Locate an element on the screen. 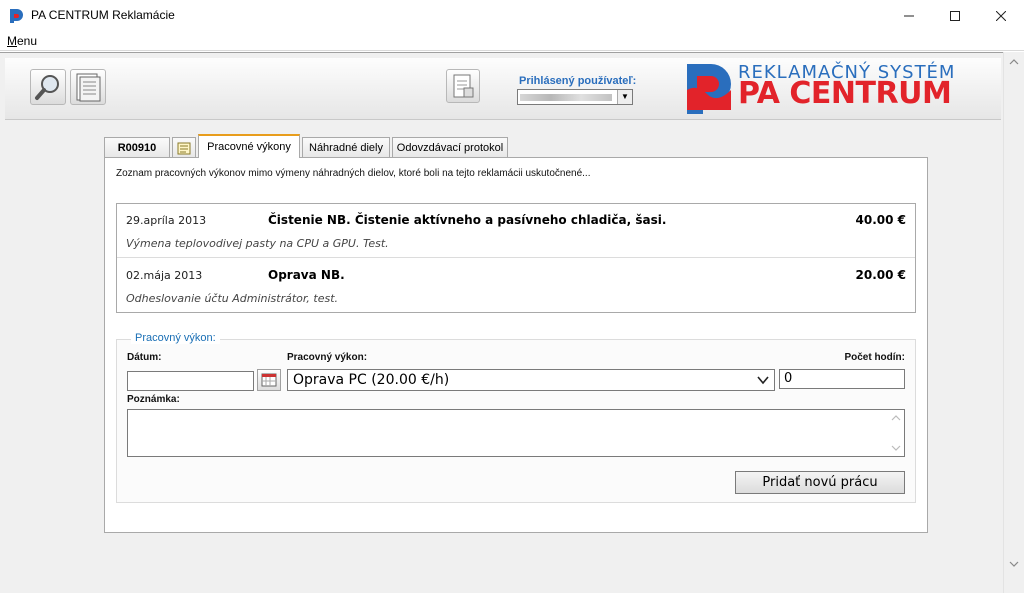 This screenshot has height=593, width=1024. document-list-icon is located at coordinates (88, 87).